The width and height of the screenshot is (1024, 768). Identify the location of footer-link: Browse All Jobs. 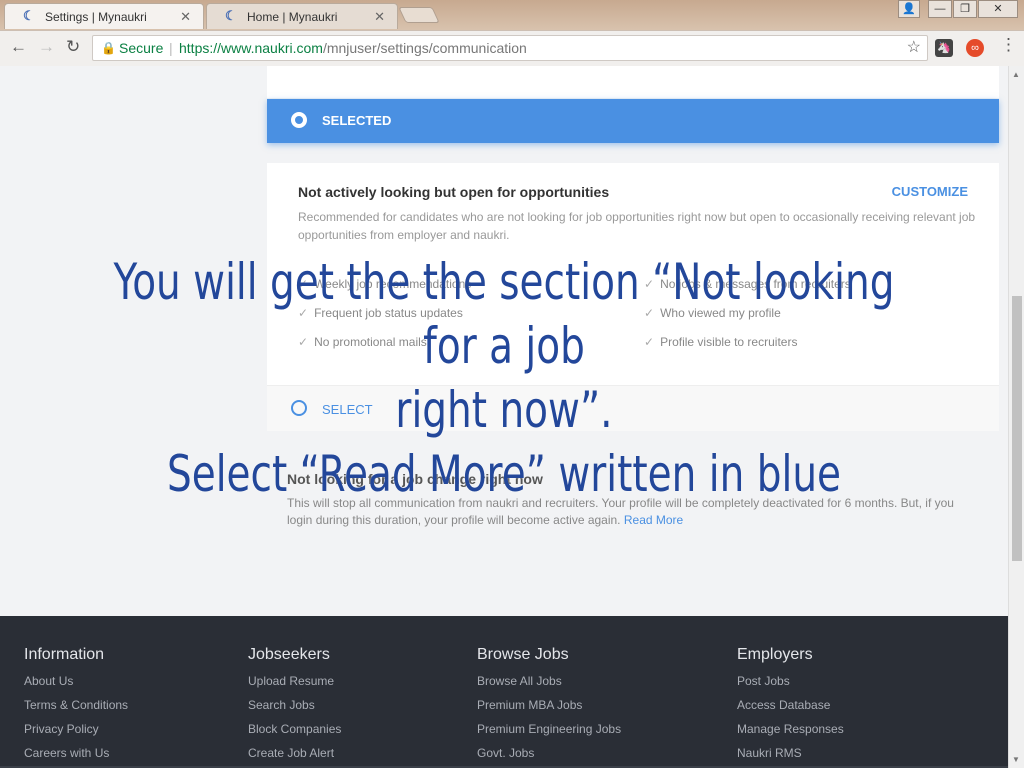
(549, 686).